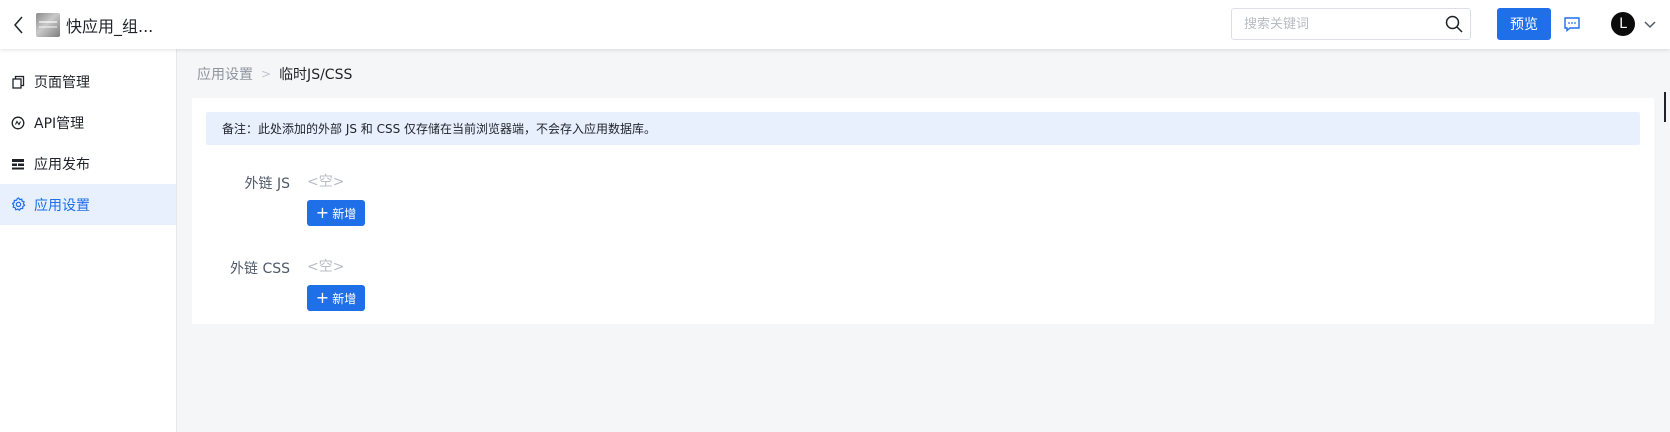 The image size is (1670, 432). What do you see at coordinates (326, 267) in the screenshot?
I see `css-empty-text: <空>` at bounding box center [326, 267].